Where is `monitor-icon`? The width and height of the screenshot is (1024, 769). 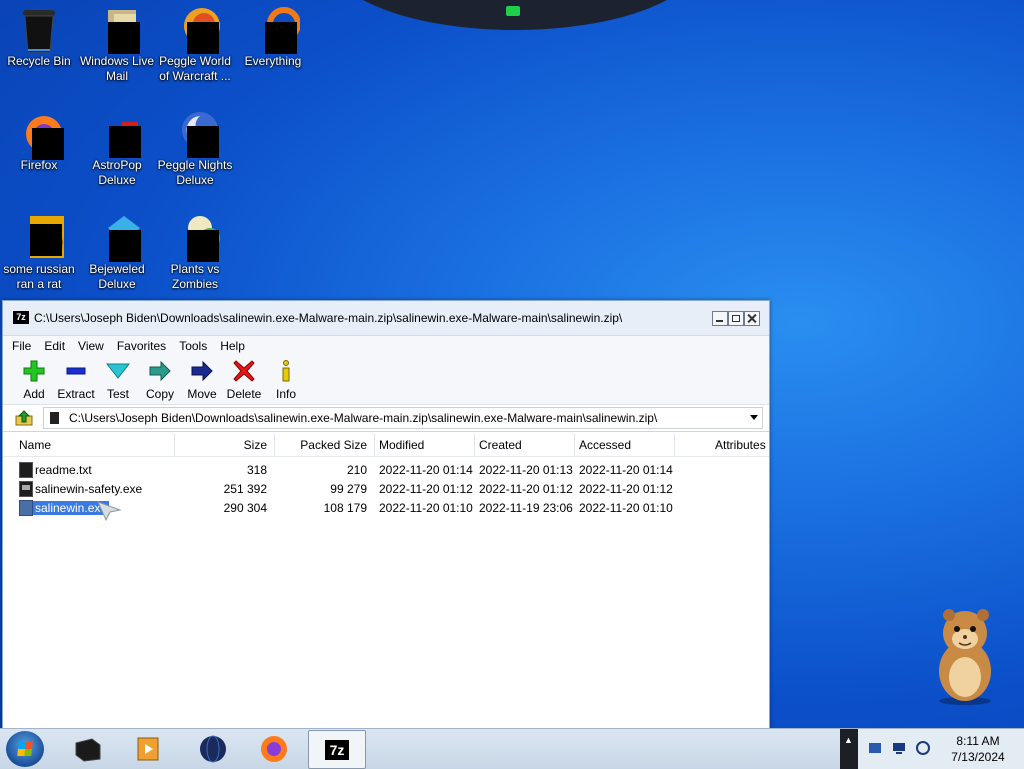
monitor-icon is located at coordinates (899, 748).